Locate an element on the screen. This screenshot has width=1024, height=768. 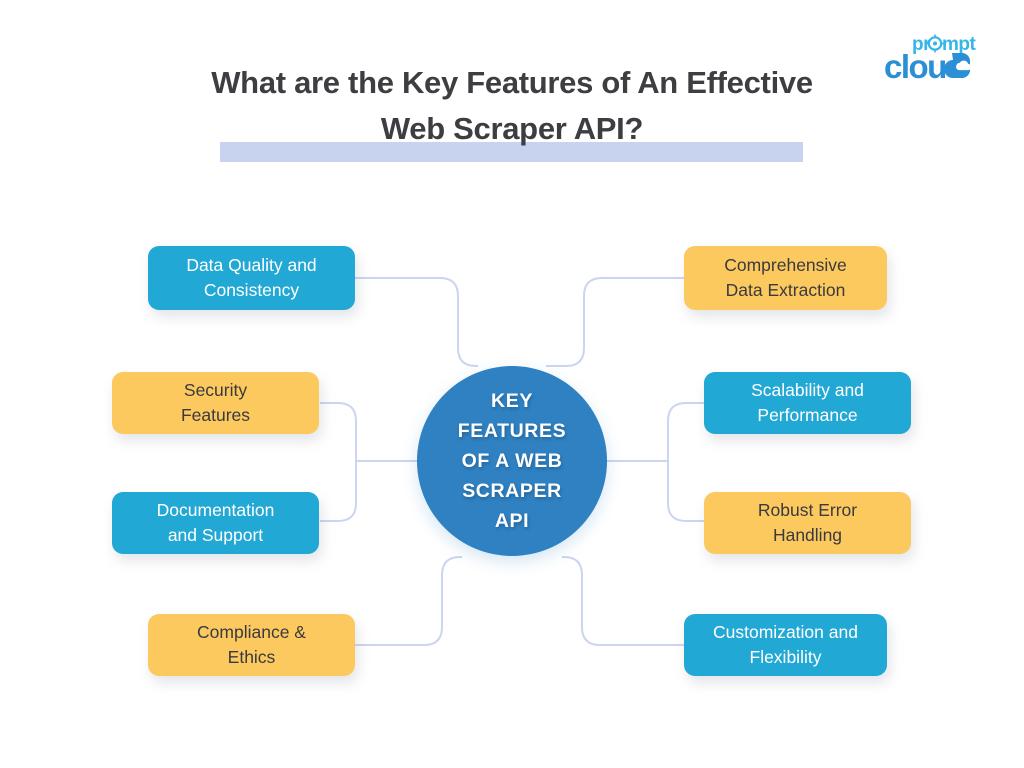
feature-label: Robust Error Handling is located at coordinates (807, 522).